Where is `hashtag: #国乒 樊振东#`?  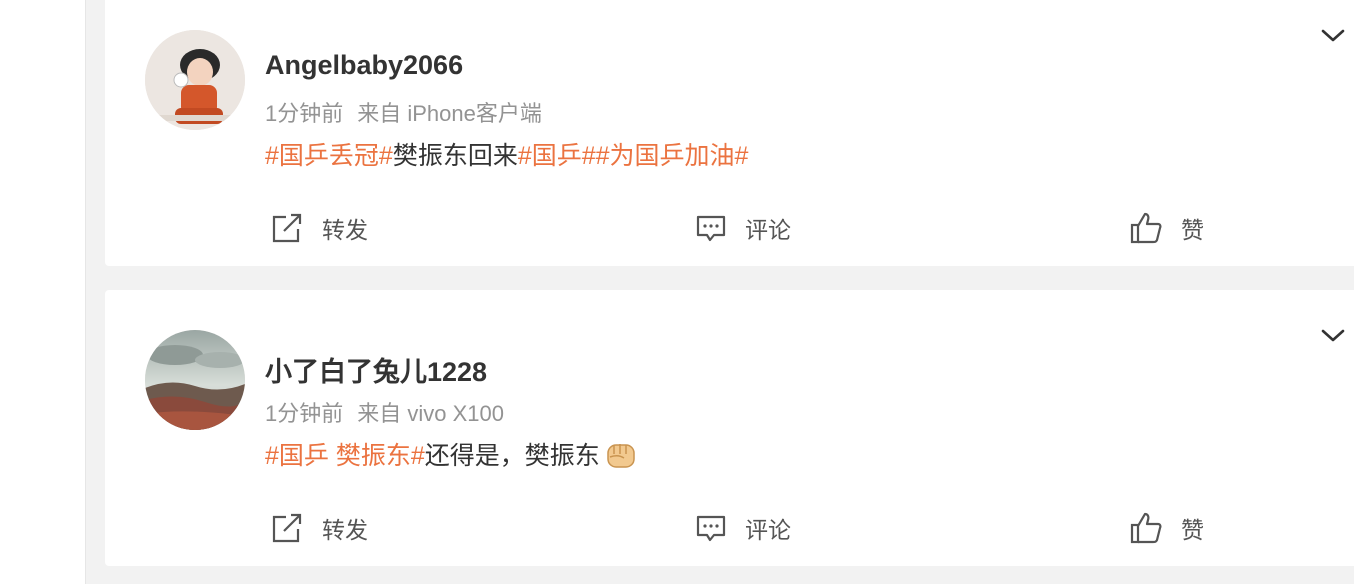
hashtag: #国乒 樊振东# is located at coordinates (345, 456).